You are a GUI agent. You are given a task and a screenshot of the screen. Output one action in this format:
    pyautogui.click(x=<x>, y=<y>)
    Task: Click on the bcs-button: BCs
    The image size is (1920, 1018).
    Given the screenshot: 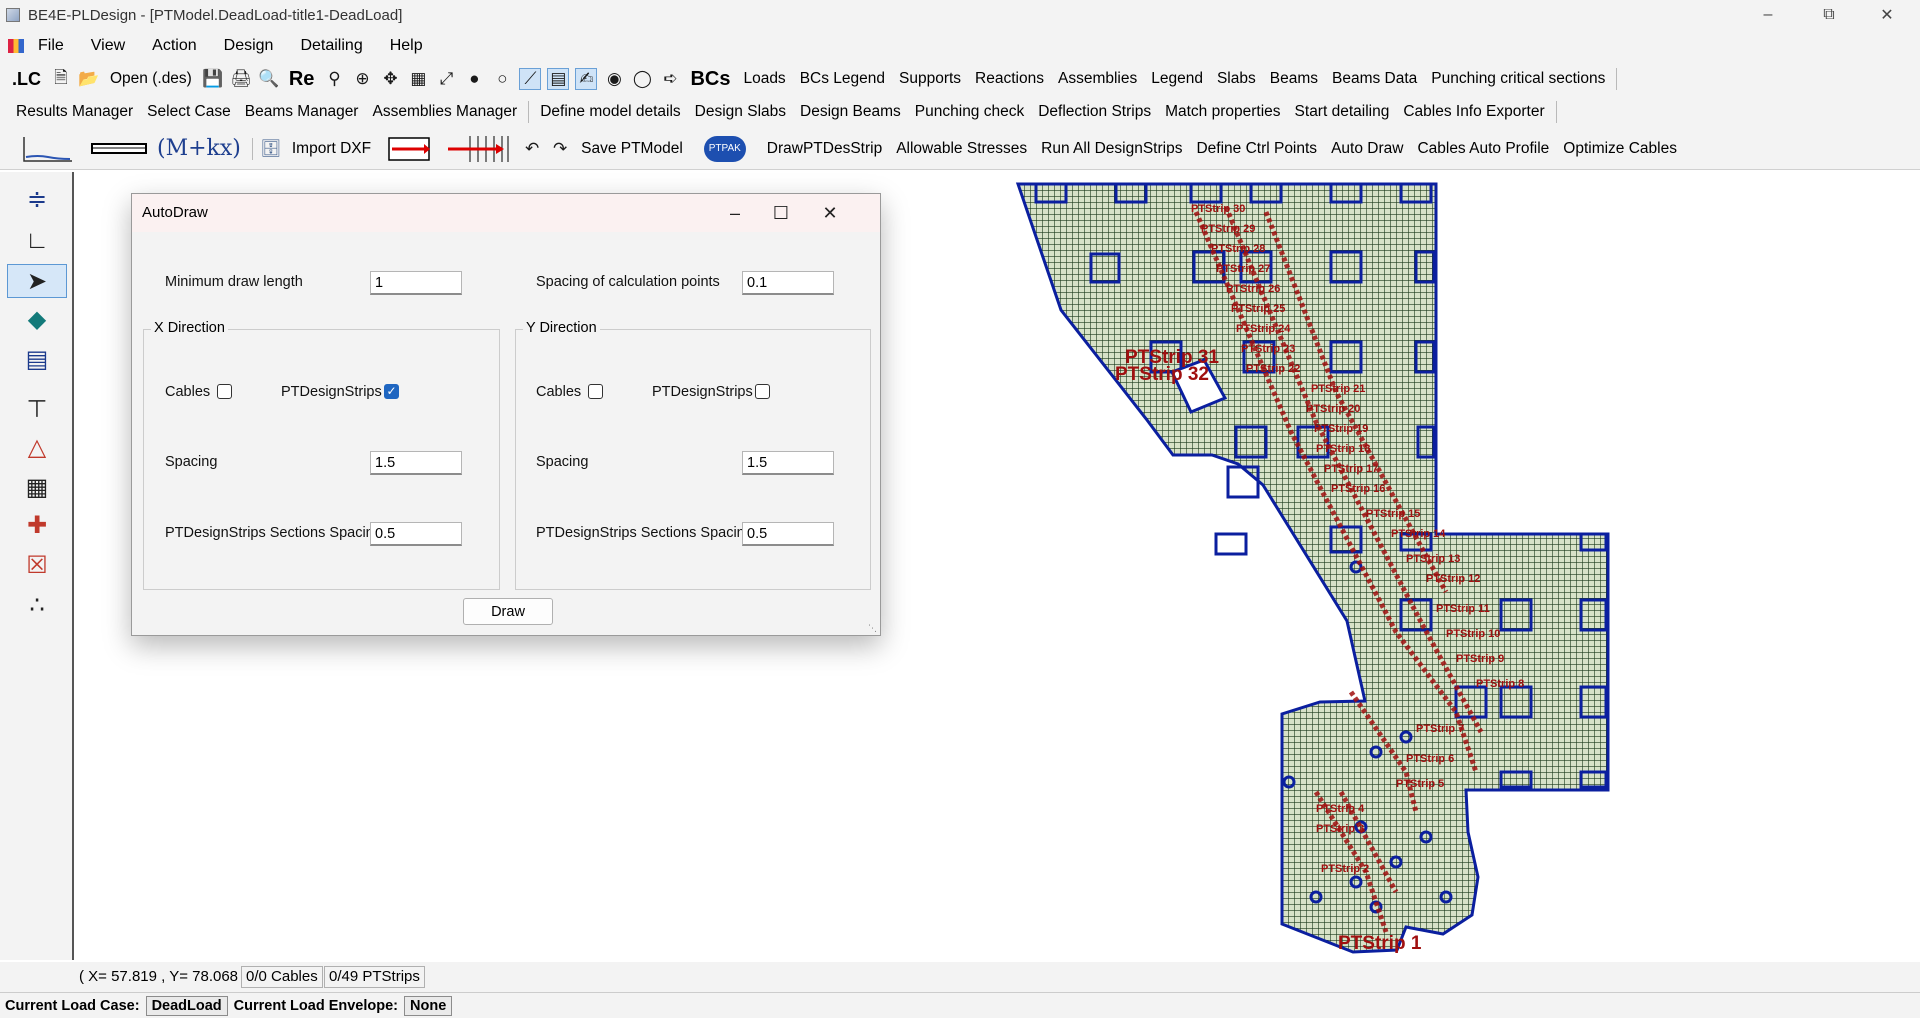 What is the action you would take?
    pyautogui.click(x=710, y=79)
    